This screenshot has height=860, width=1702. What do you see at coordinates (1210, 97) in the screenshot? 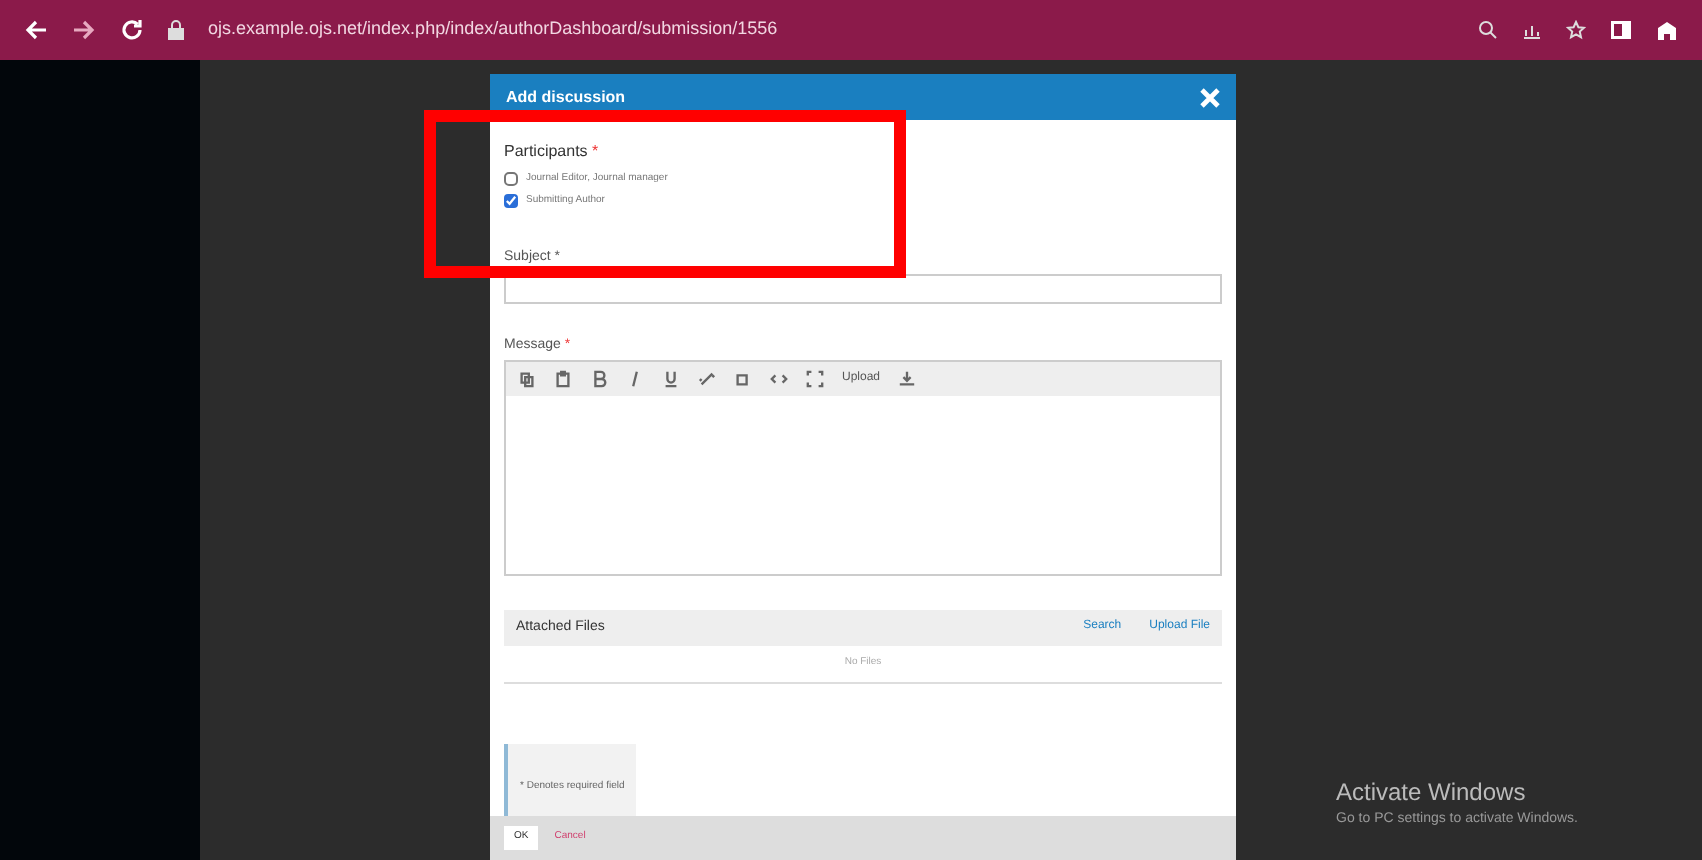
I see `close-icon` at bounding box center [1210, 97].